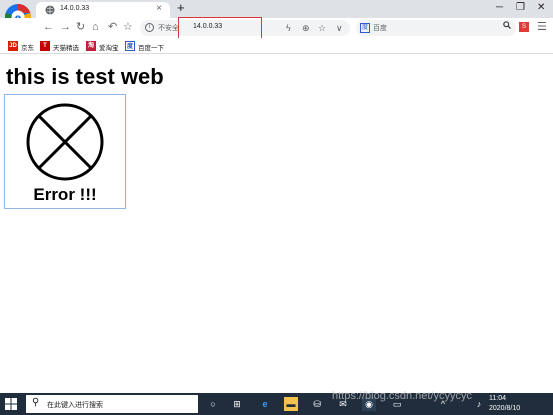 The image size is (553, 415). Describe the element at coordinates (112, 404) in the screenshot. I see `taskbar-search-box: ⚲ 在此键入进行搜索` at that location.